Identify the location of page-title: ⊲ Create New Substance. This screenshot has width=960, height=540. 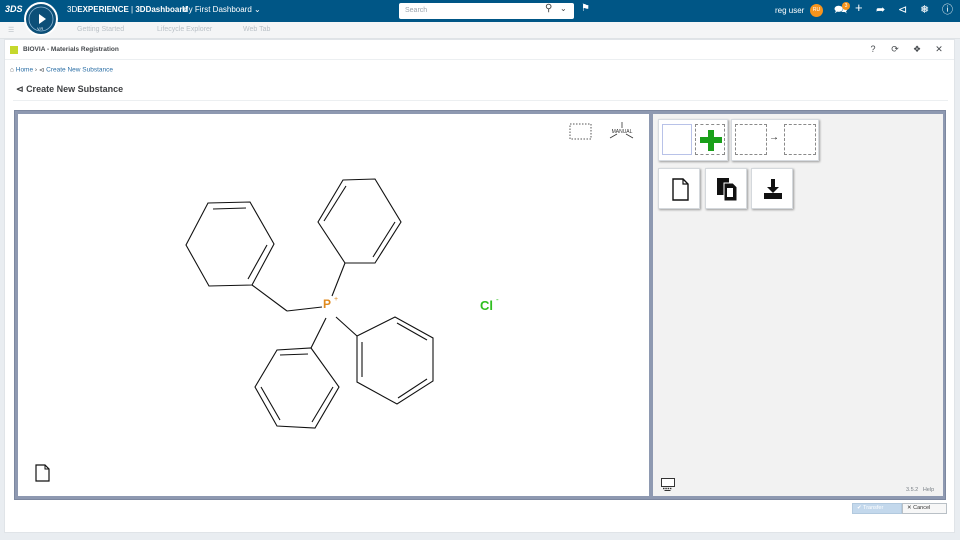
(69, 89).